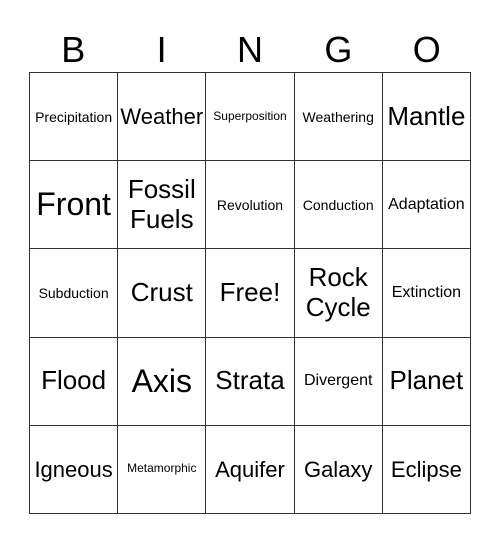  What do you see at coordinates (250, 205) in the screenshot?
I see `bingo-cell: Revolution` at bounding box center [250, 205].